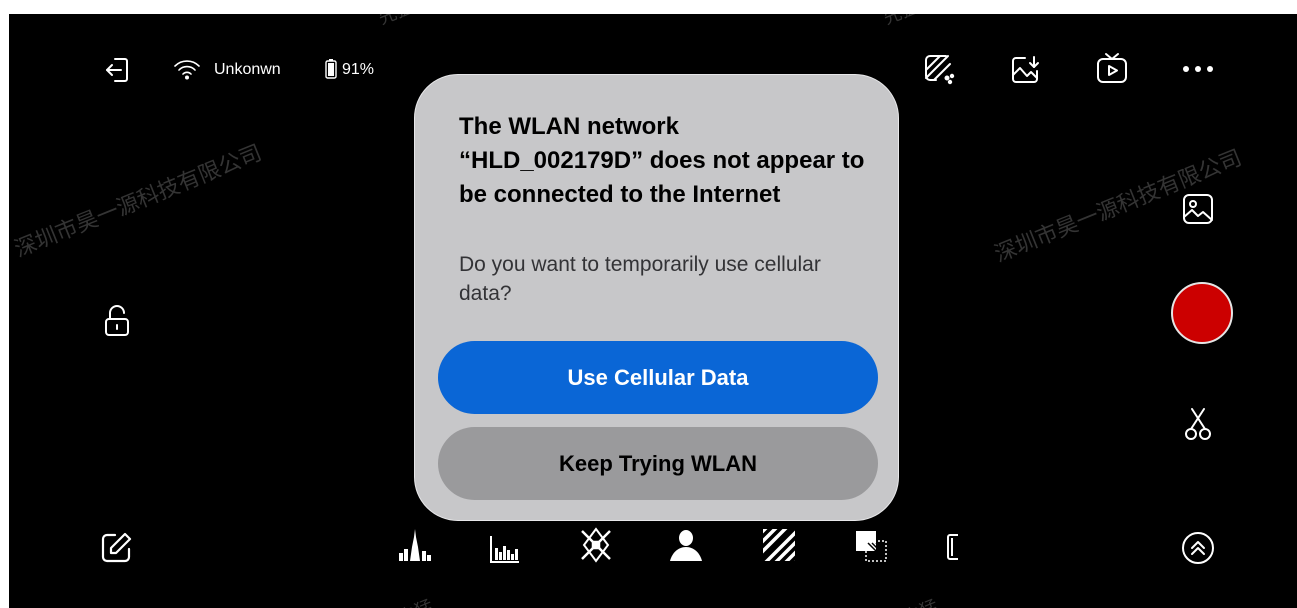 This screenshot has width=1297, height=608. Describe the element at coordinates (939, 69) in the screenshot. I see `image-edit-icon` at that location.